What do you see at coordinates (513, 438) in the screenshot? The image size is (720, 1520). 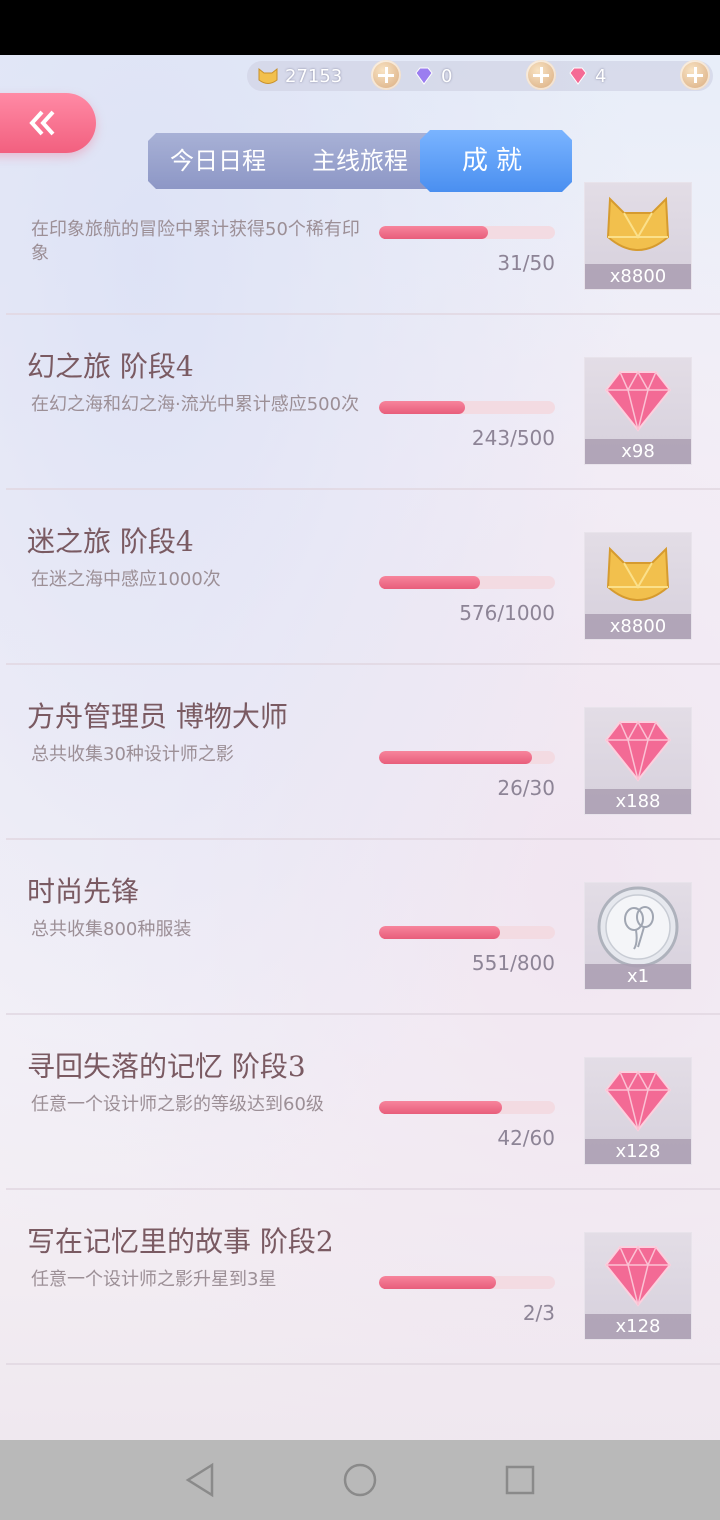 I see `progress-count: 243/500` at bounding box center [513, 438].